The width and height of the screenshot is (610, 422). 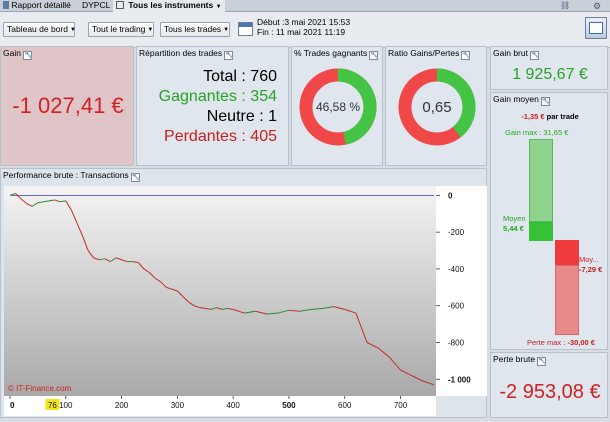 I want to click on win-pct-donut: 46,58 %, so click(x=338, y=107).